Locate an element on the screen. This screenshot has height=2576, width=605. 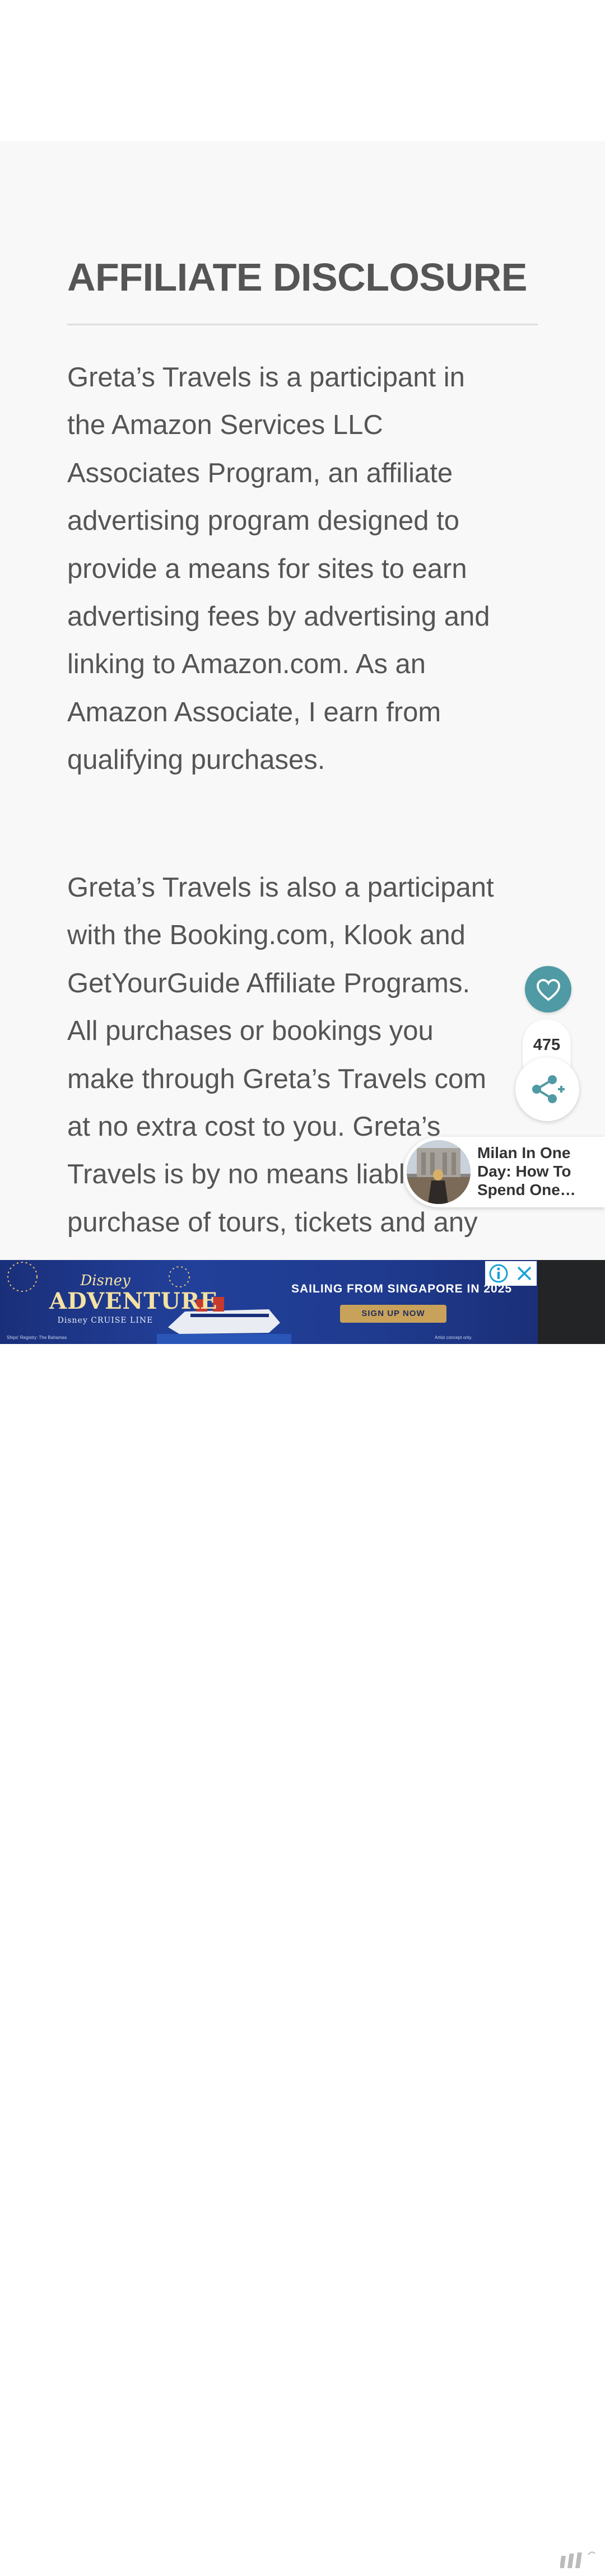
section-heading: AFFILIATE DISCLOSURE is located at coordinates (297, 277).